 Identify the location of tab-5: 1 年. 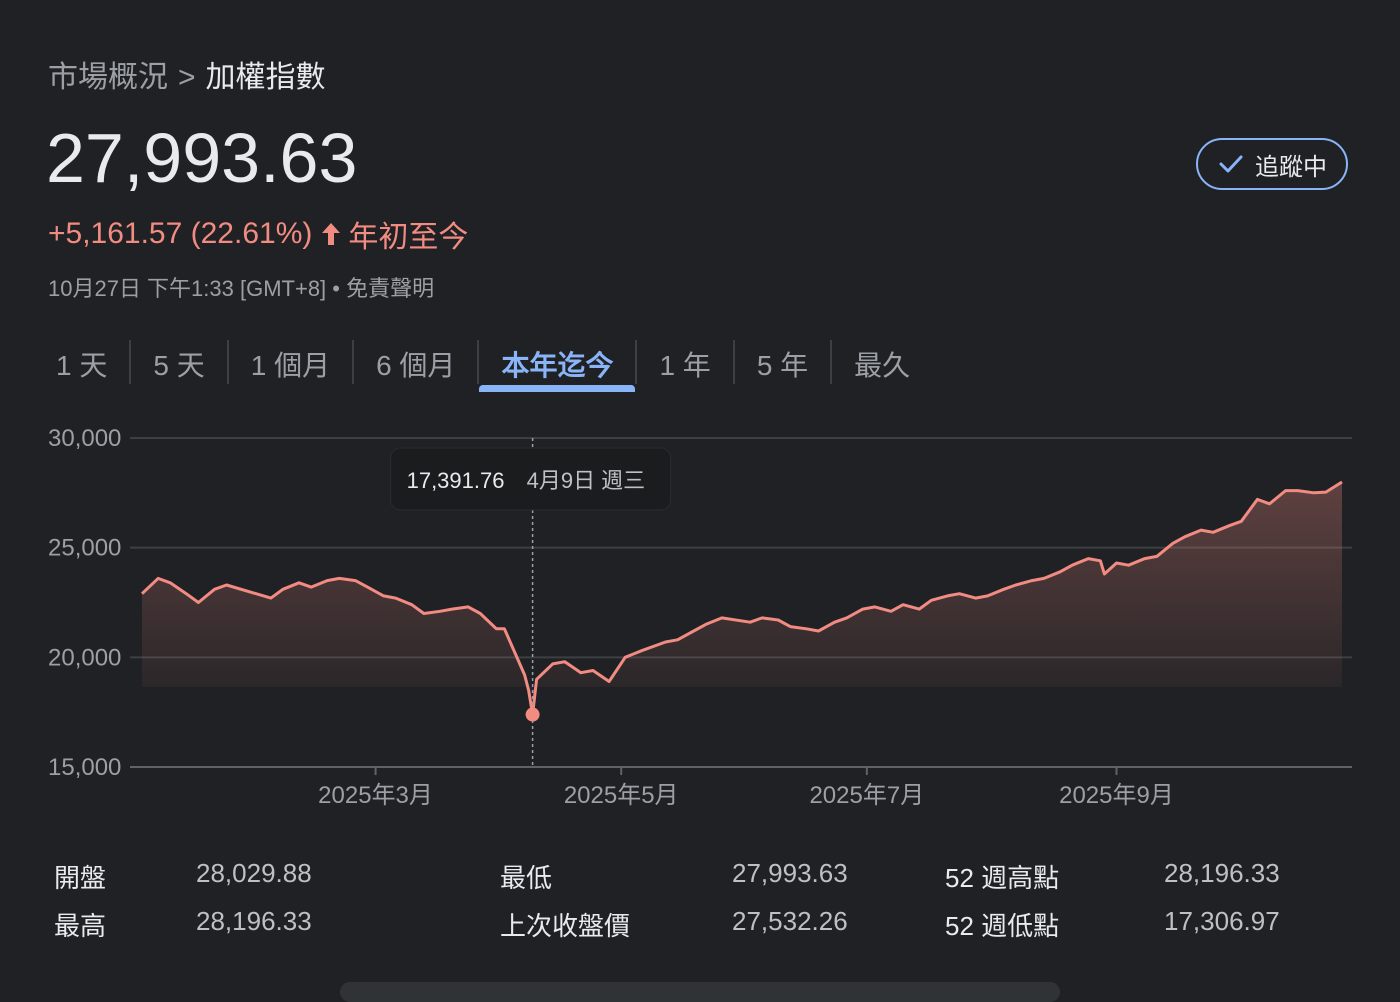
(684, 364).